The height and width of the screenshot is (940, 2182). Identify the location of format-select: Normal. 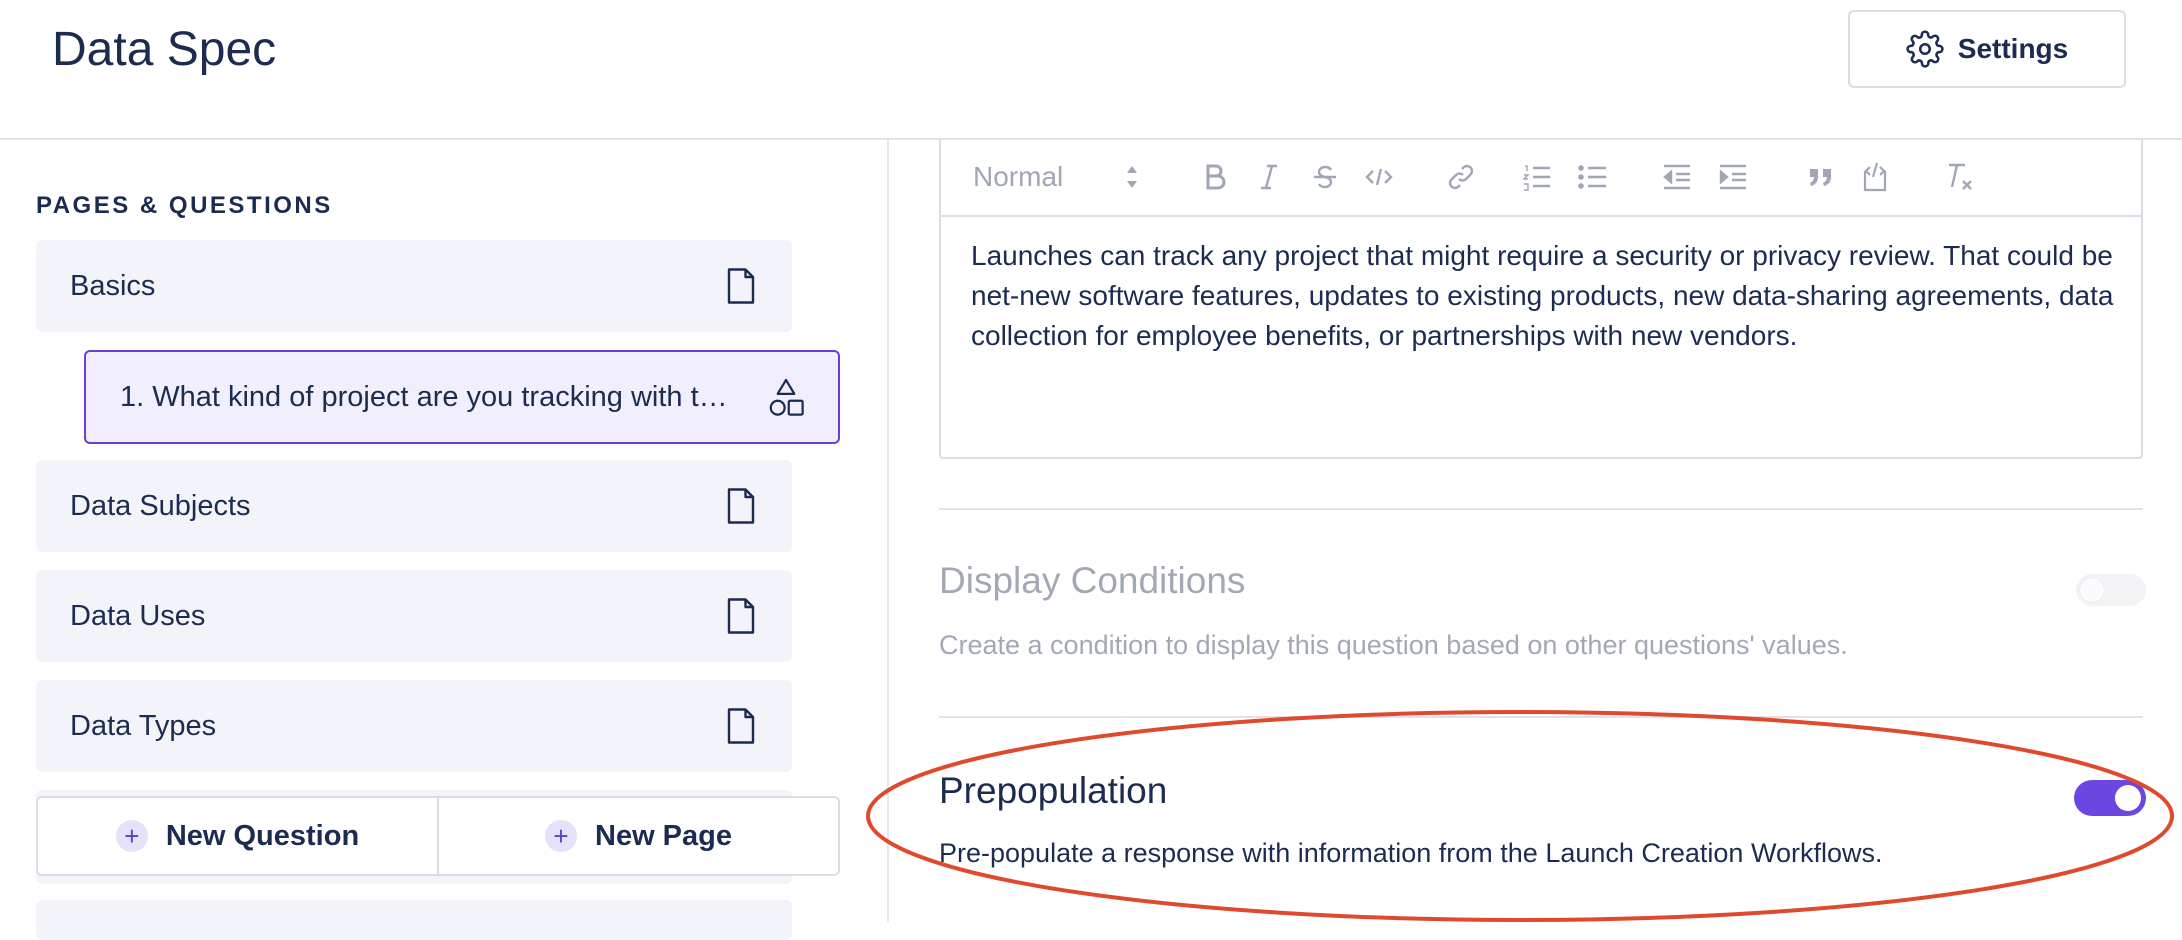
(1043, 177).